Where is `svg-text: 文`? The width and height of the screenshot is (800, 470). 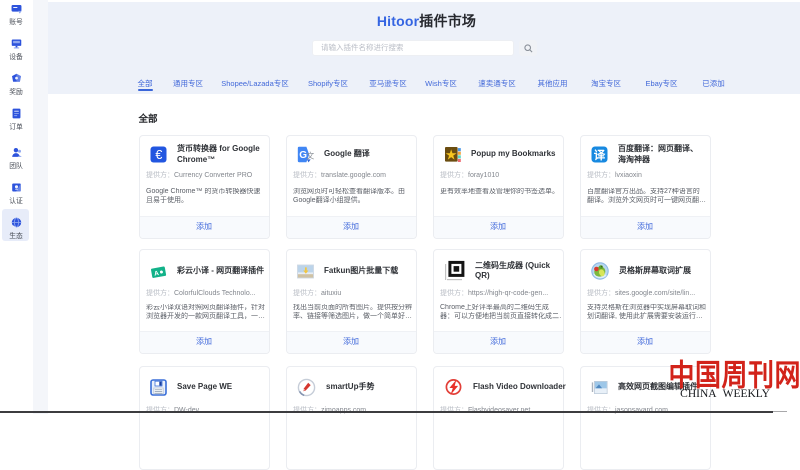 svg-text: 文 is located at coordinates (310, 156).